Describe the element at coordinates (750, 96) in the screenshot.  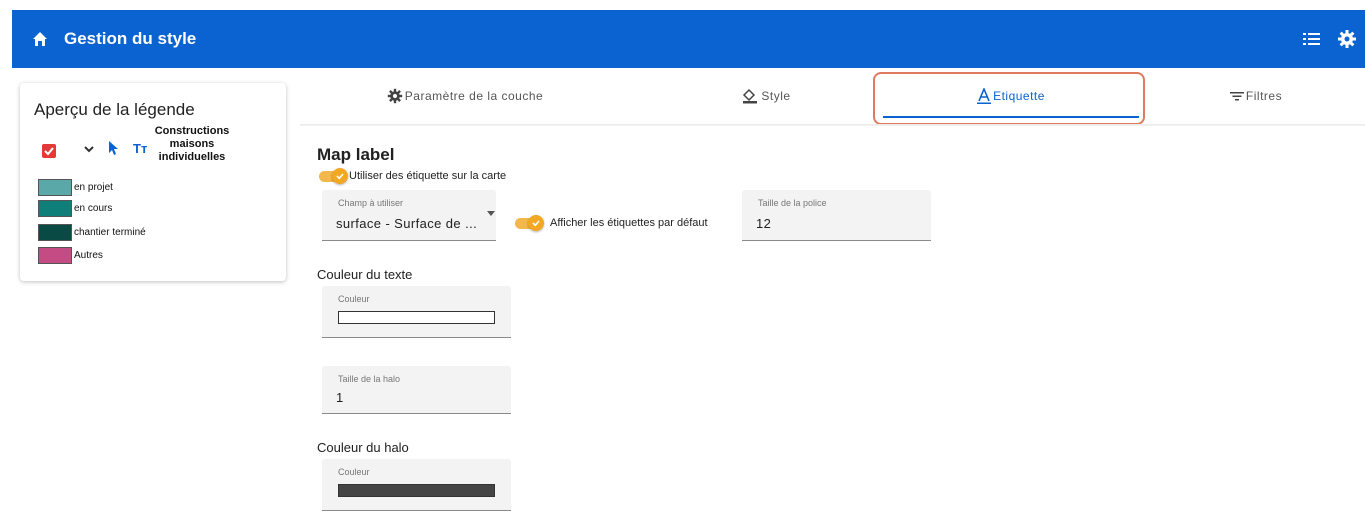
I see `paint-bucket-icon` at that location.